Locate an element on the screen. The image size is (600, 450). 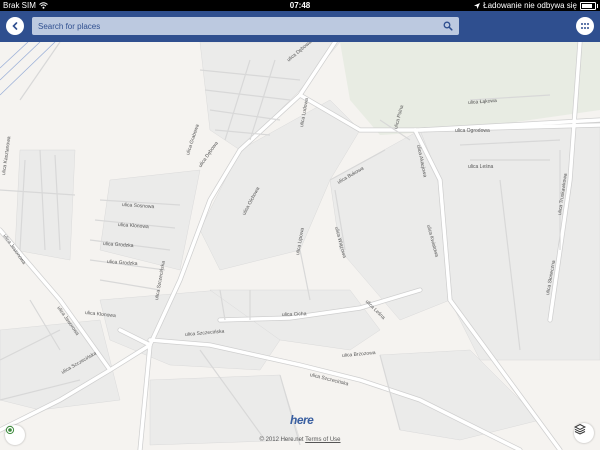
magnifier-icon is located at coordinates (448, 26).